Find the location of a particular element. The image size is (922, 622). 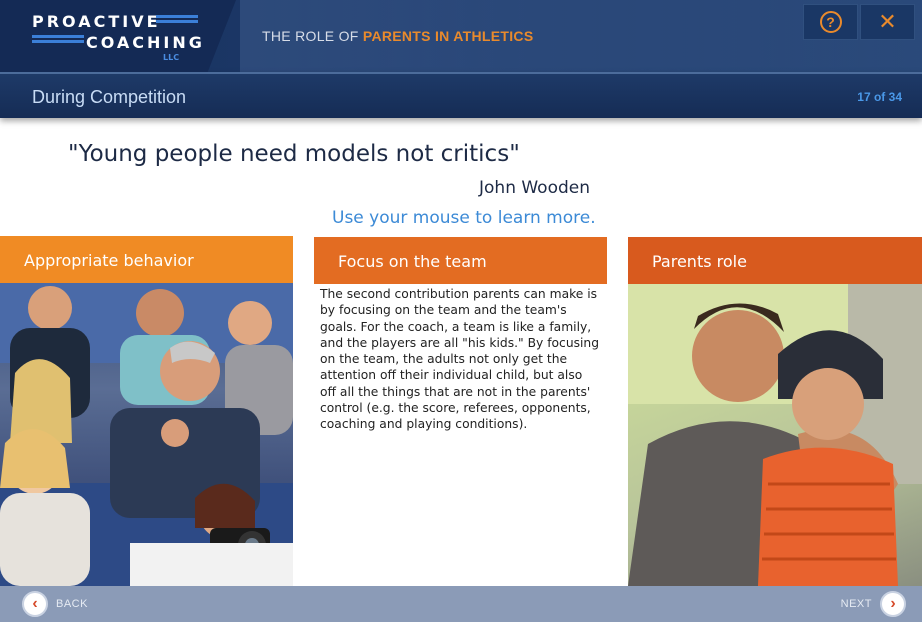

chevron-left-icon: ‹ is located at coordinates (35, 604).